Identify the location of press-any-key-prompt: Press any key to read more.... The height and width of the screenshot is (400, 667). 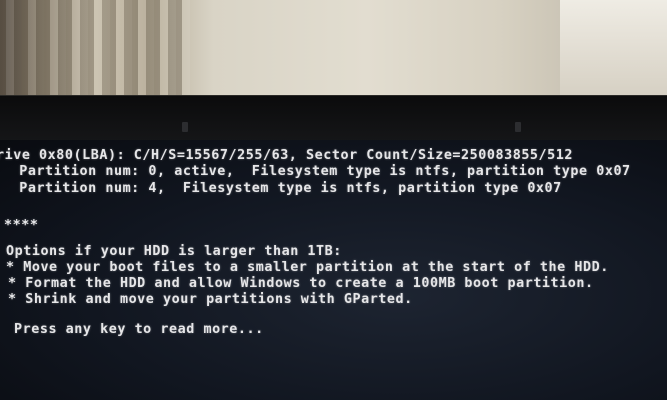
(139, 329).